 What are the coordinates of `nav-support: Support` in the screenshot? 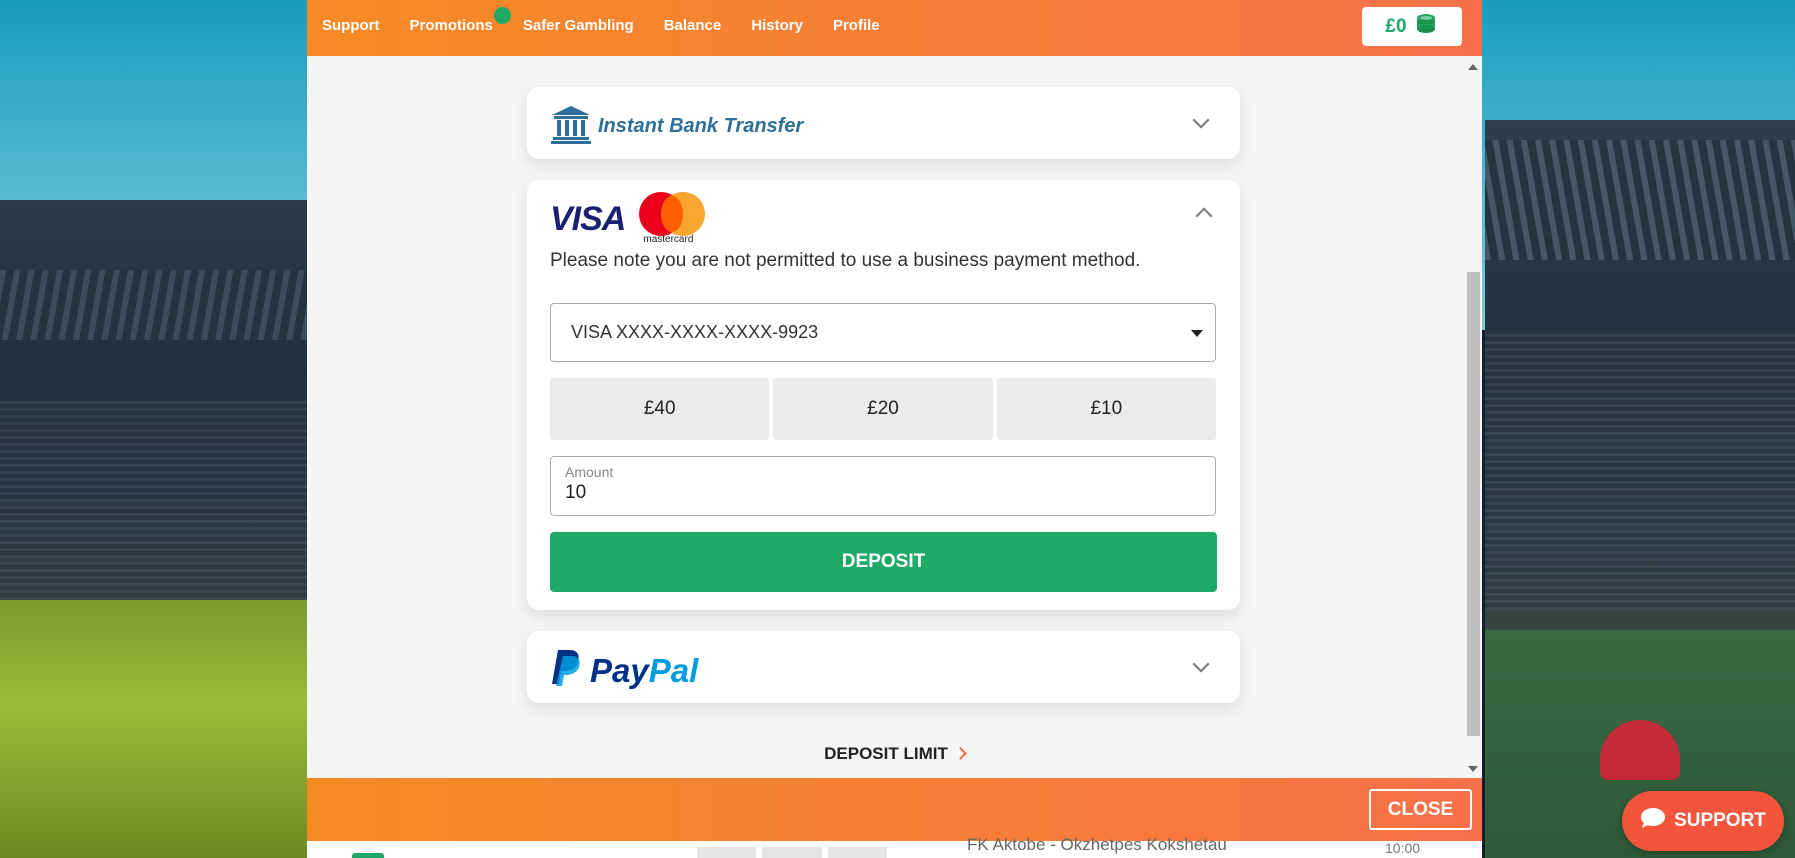 It's located at (351, 25).